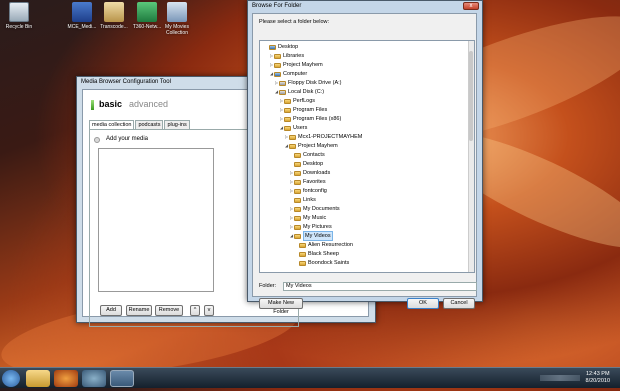  What do you see at coordinates (314, 182) in the screenshot?
I see `tree-item-label: Favorites` at bounding box center [314, 182].